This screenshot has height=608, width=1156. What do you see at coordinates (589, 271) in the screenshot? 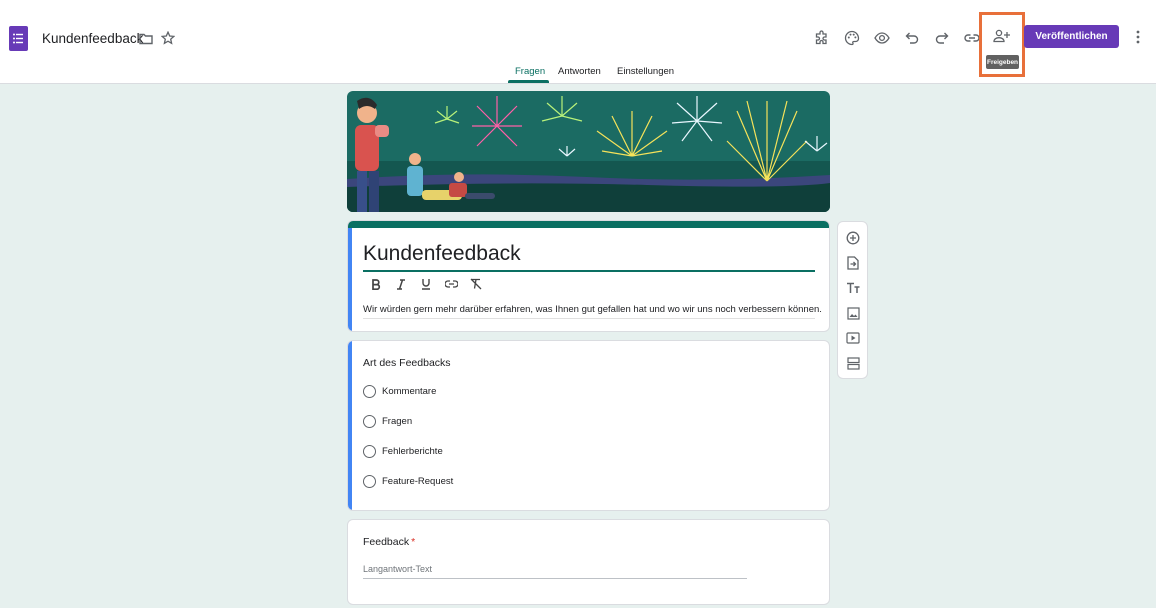
I see `title-underline` at bounding box center [589, 271].